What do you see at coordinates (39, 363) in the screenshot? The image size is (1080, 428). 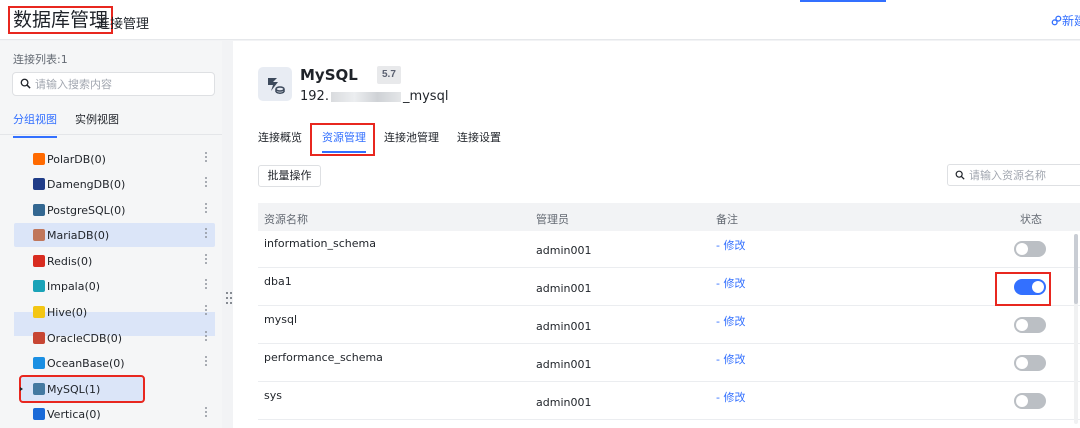 I see `oceanbase-icon` at bounding box center [39, 363].